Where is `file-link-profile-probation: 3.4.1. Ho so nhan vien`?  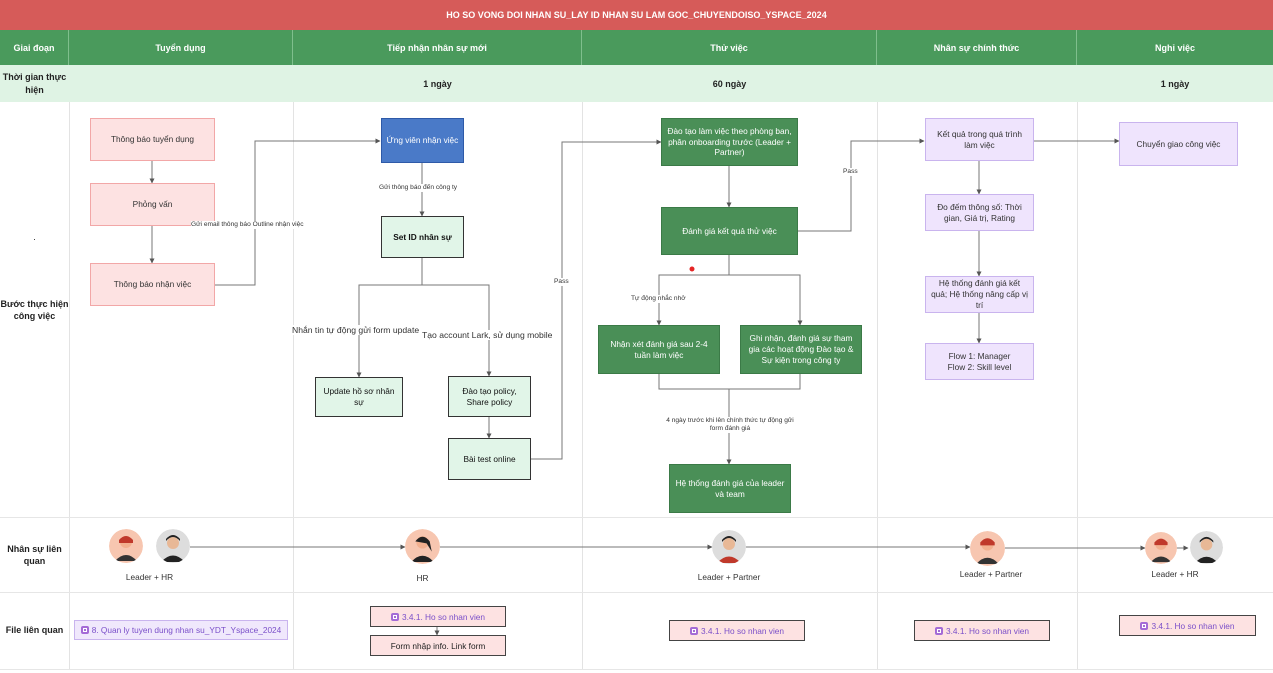 file-link-profile-probation: 3.4.1. Ho so nhan vien is located at coordinates (737, 630).